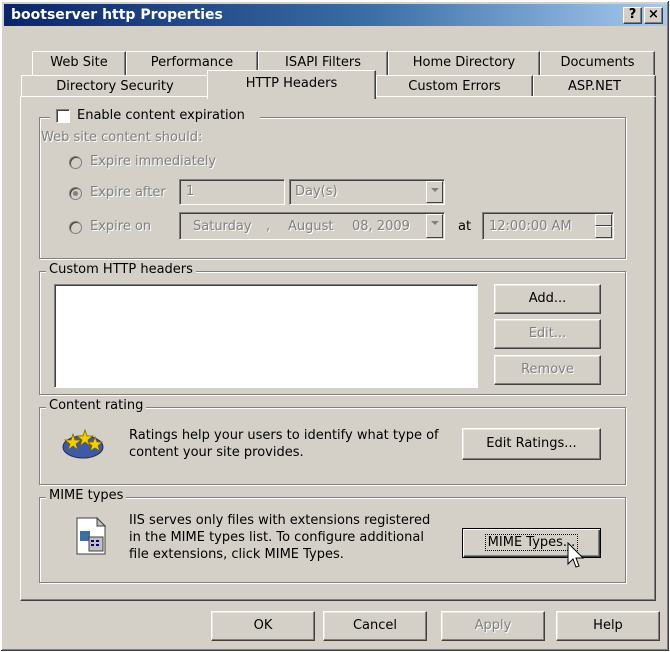 The width and height of the screenshot is (670, 652). What do you see at coordinates (128, 192) in the screenshot?
I see `expire-after-label: Expire after` at bounding box center [128, 192].